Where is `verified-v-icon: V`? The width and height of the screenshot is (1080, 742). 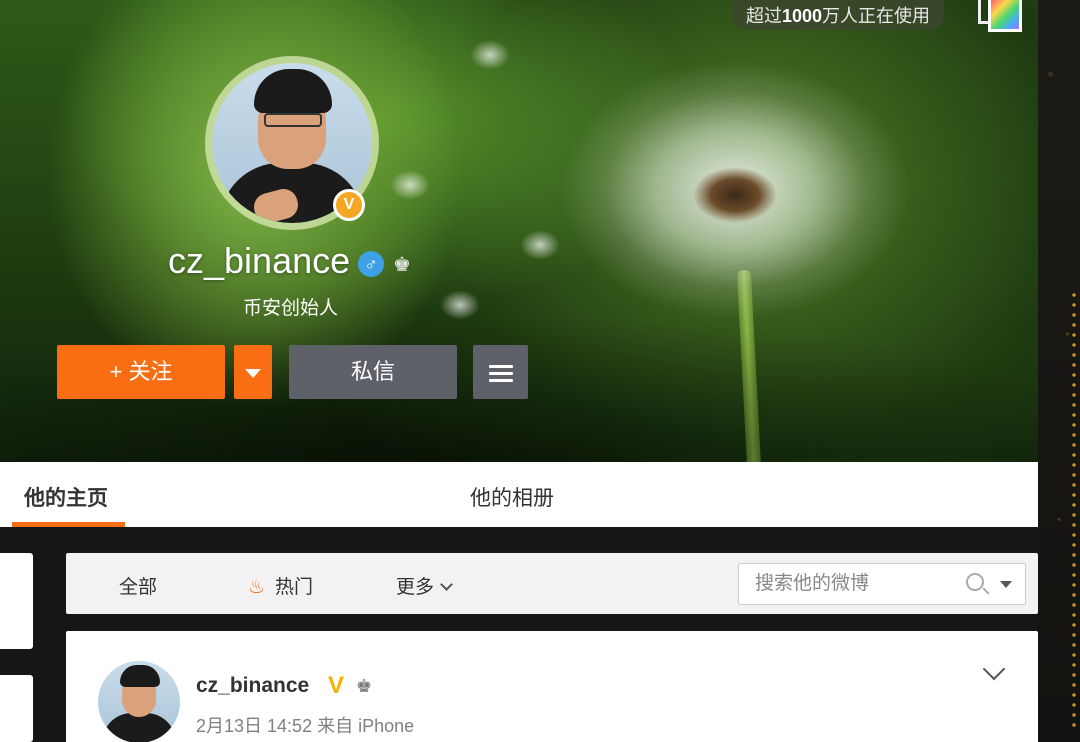 verified-v-icon: V is located at coordinates (336, 685).